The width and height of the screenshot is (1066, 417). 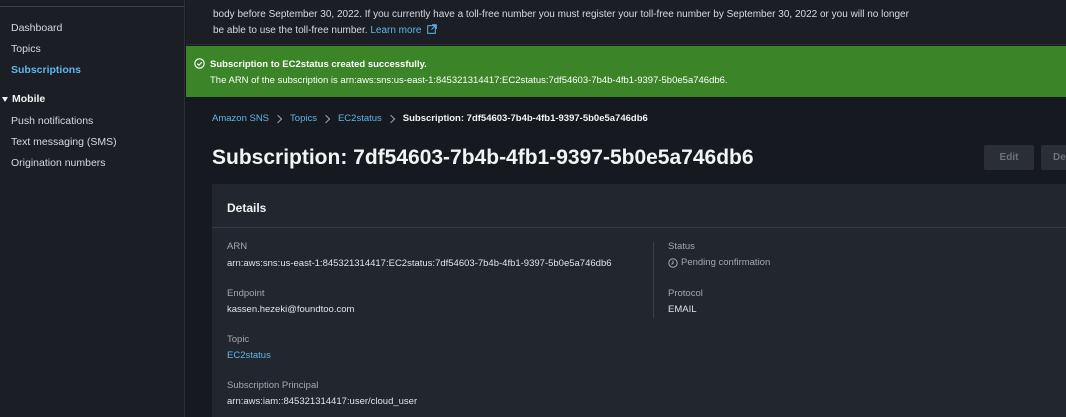 What do you see at coordinates (432, 29) in the screenshot?
I see `external-link-icon` at bounding box center [432, 29].